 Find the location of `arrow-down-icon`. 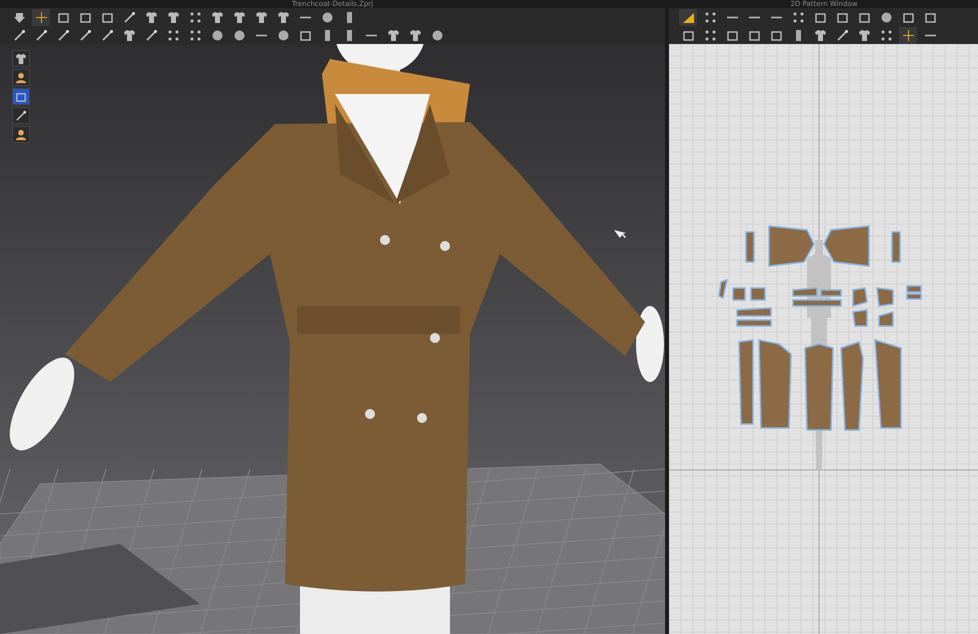

arrow-down-icon is located at coordinates (19, 17).